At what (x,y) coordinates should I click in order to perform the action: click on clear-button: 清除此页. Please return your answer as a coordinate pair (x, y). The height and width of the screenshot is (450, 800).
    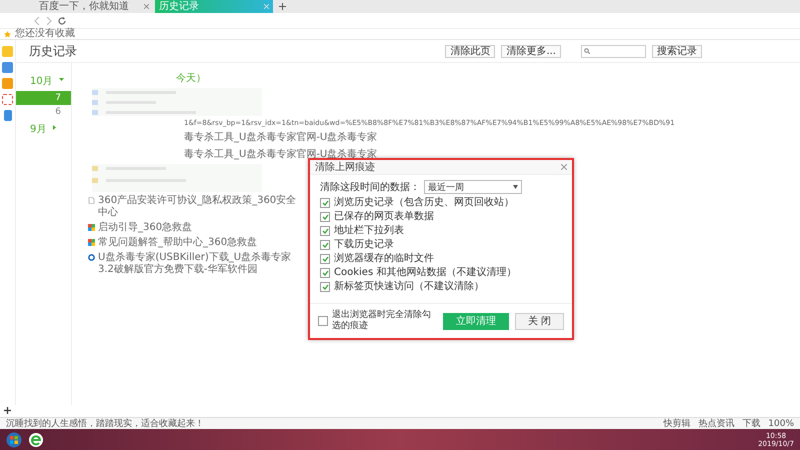
    Looking at the image, I should click on (470, 51).